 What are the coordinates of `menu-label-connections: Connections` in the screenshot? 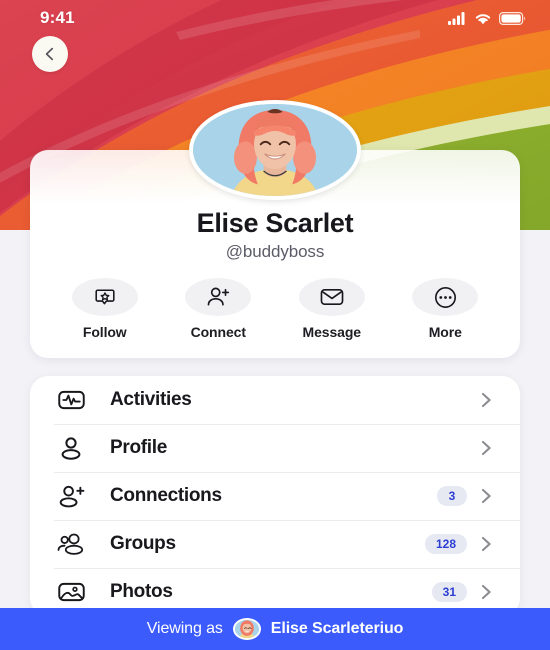 It's located at (166, 495).